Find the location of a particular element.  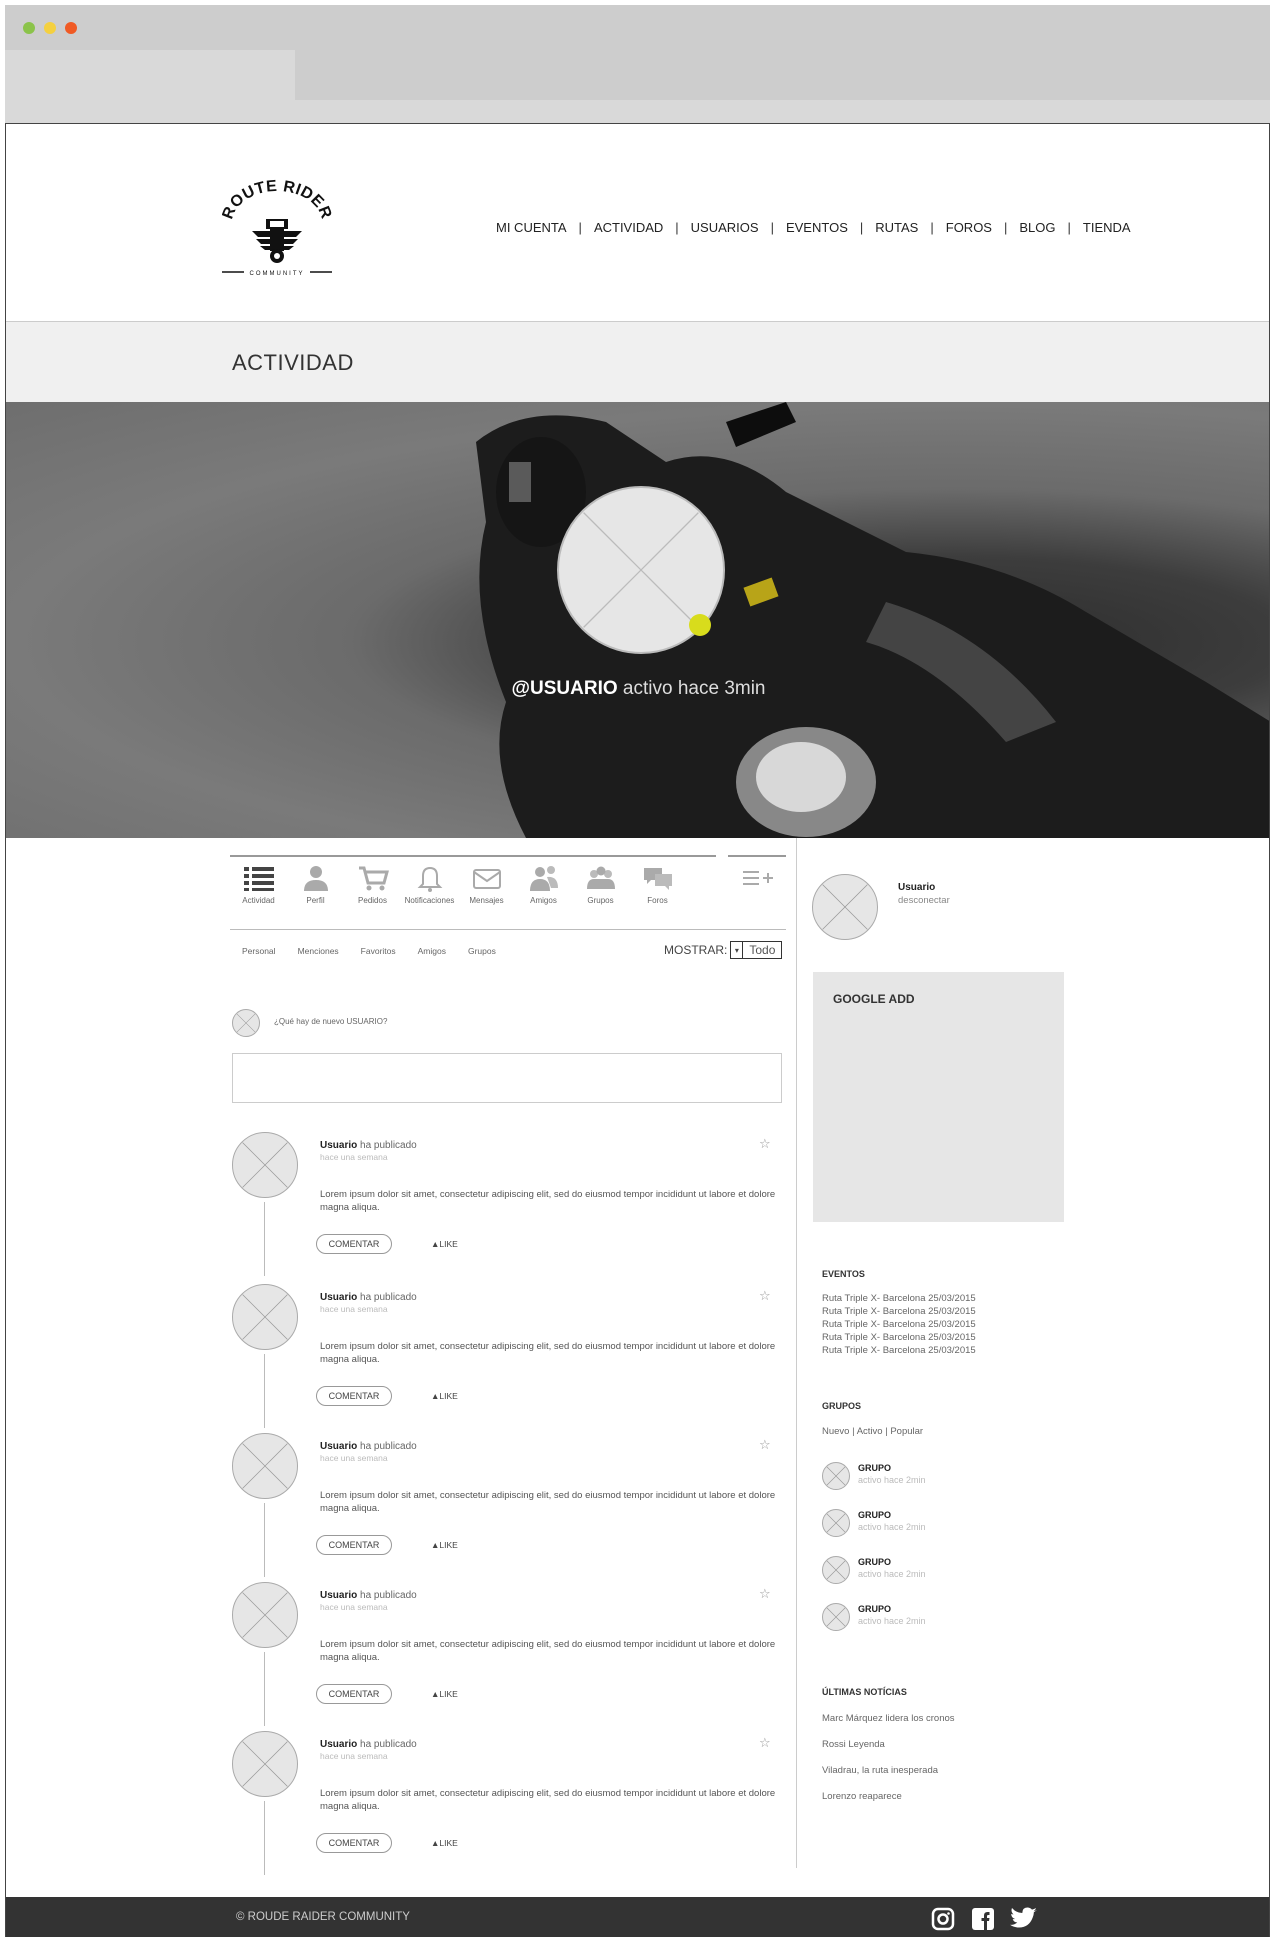

column-divider is located at coordinates (796, 1353).